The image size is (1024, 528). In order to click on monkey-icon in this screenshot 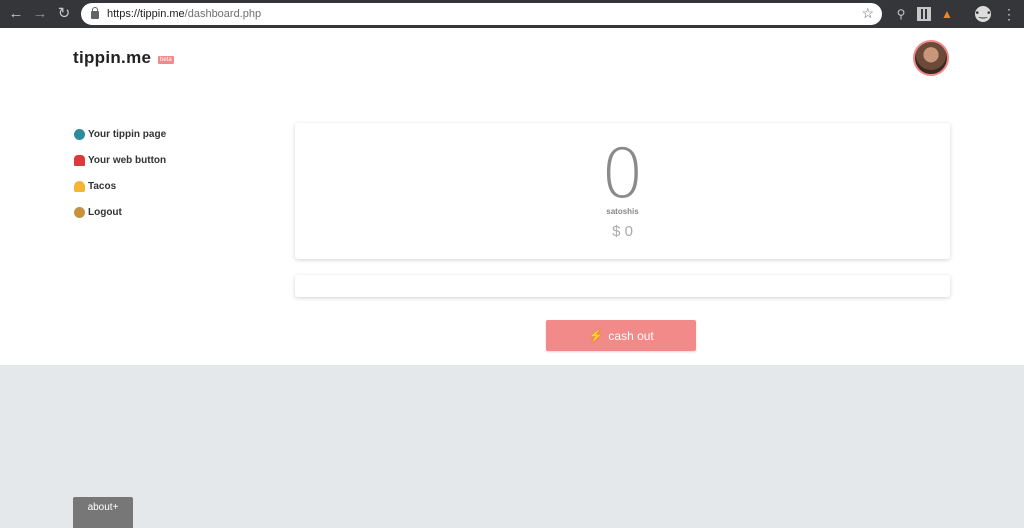, I will do `click(79, 212)`.